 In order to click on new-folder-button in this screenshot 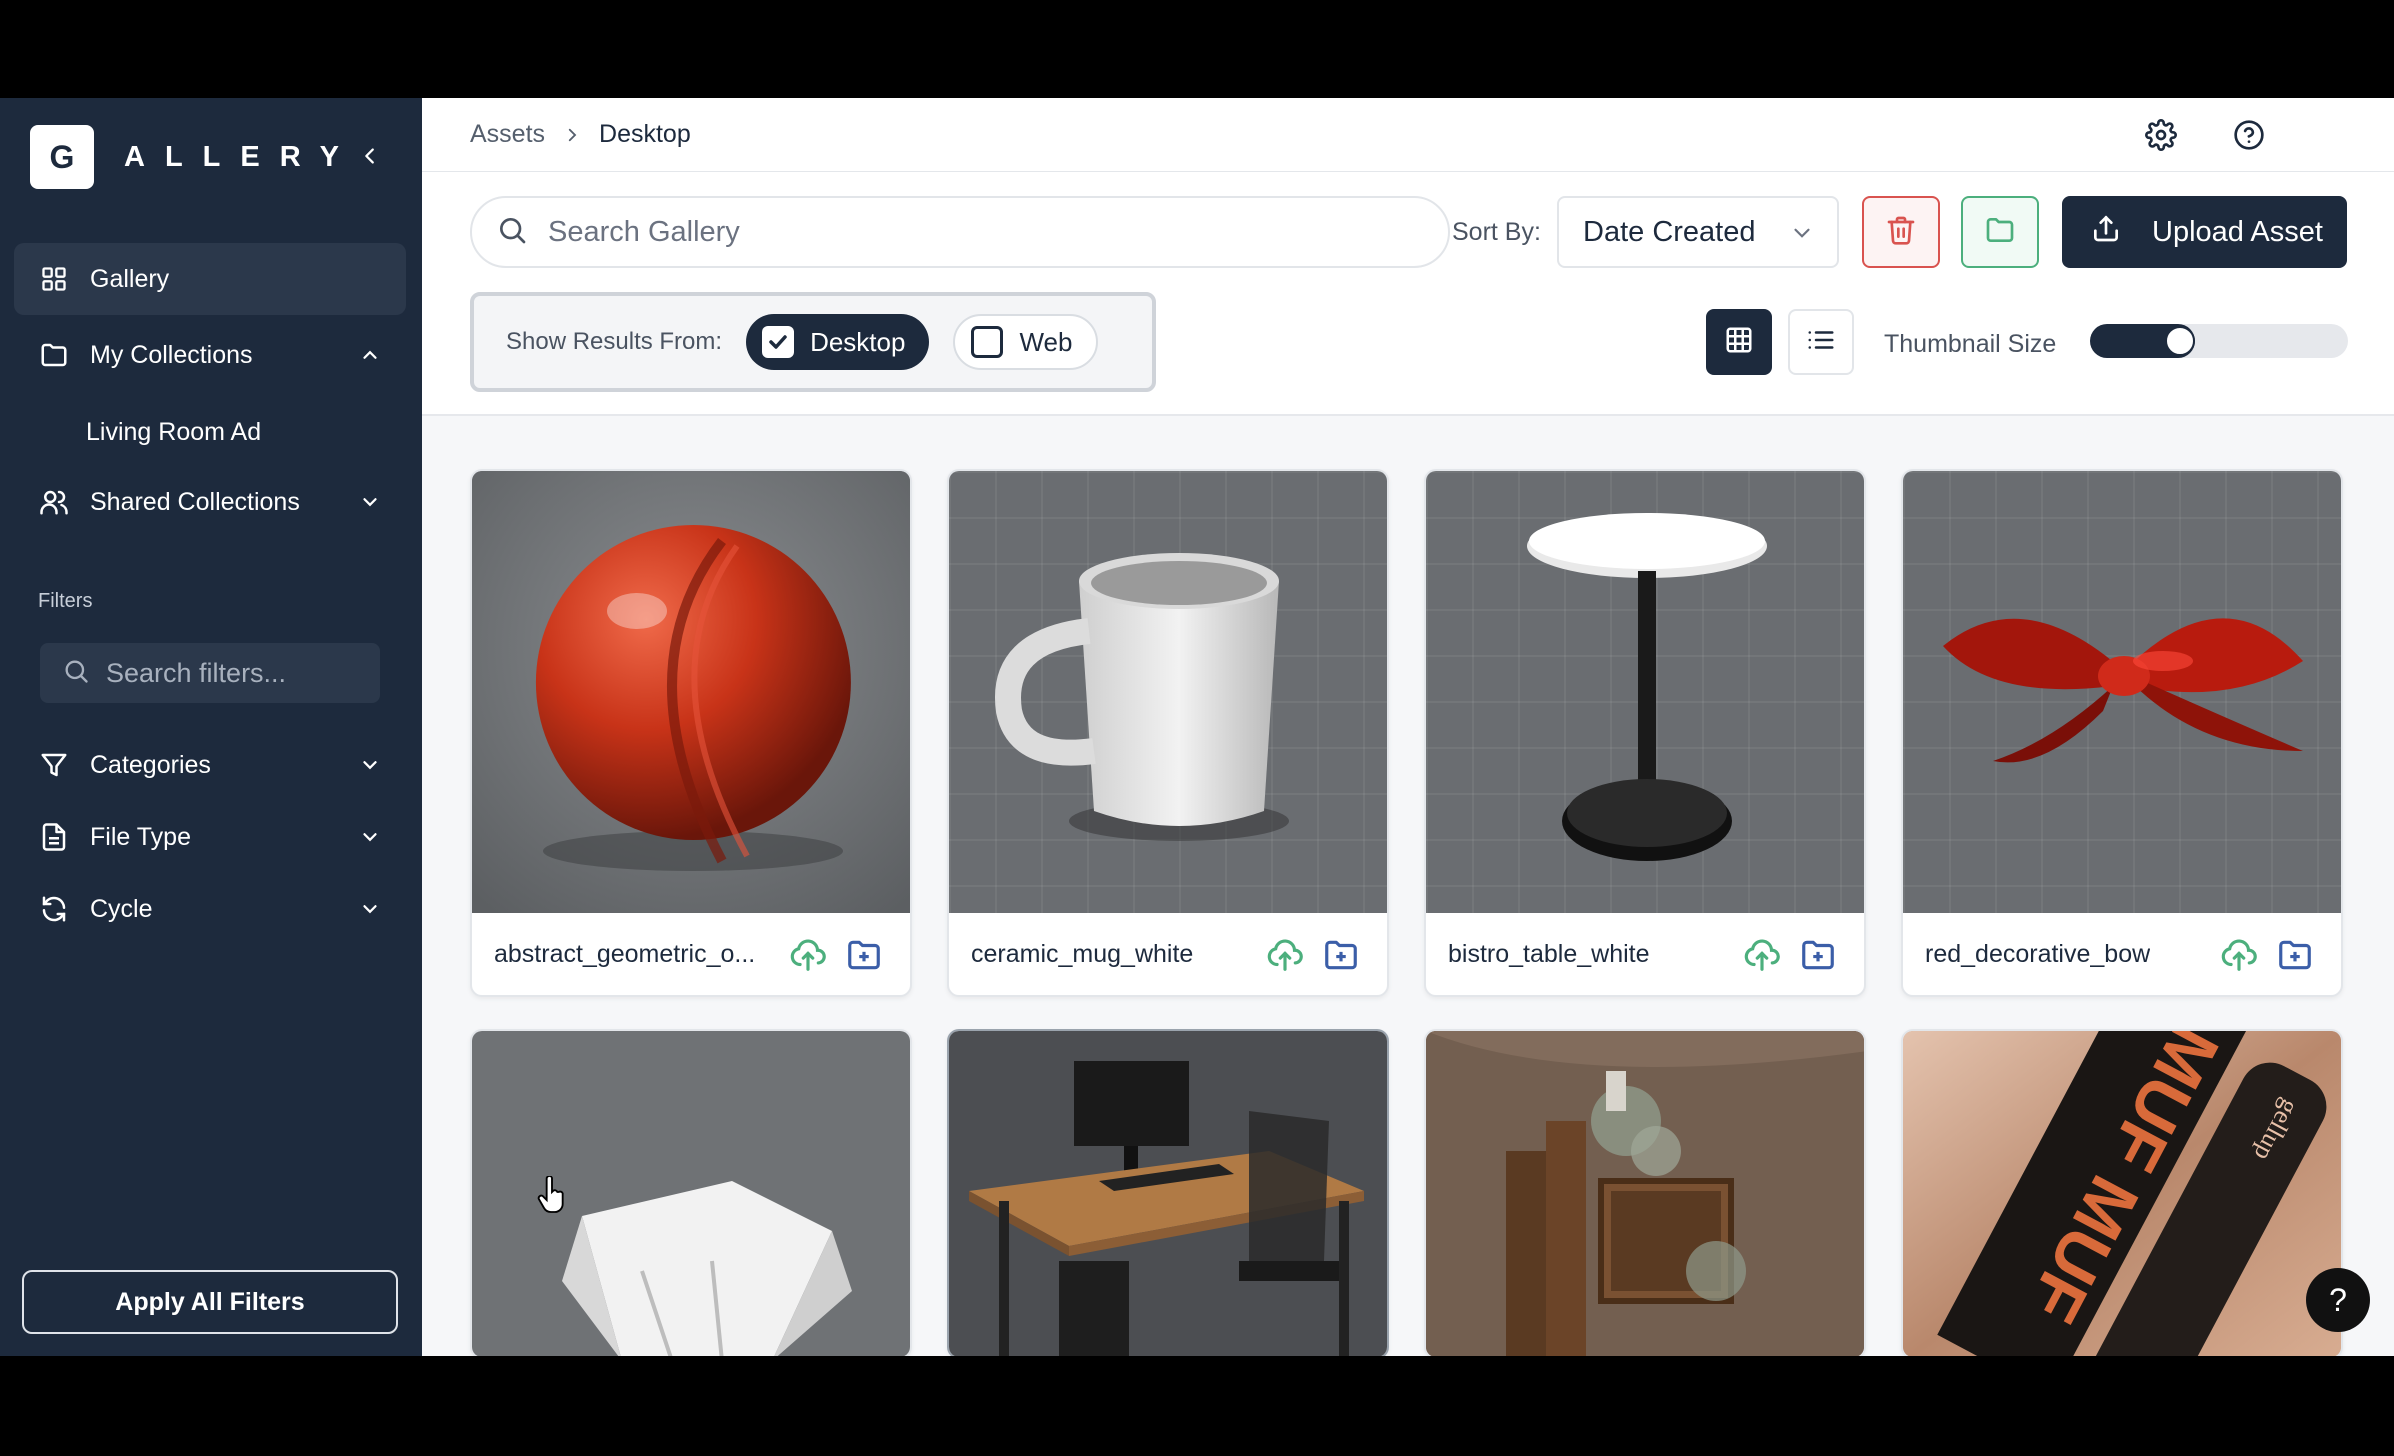, I will do `click(2000, 232)`.